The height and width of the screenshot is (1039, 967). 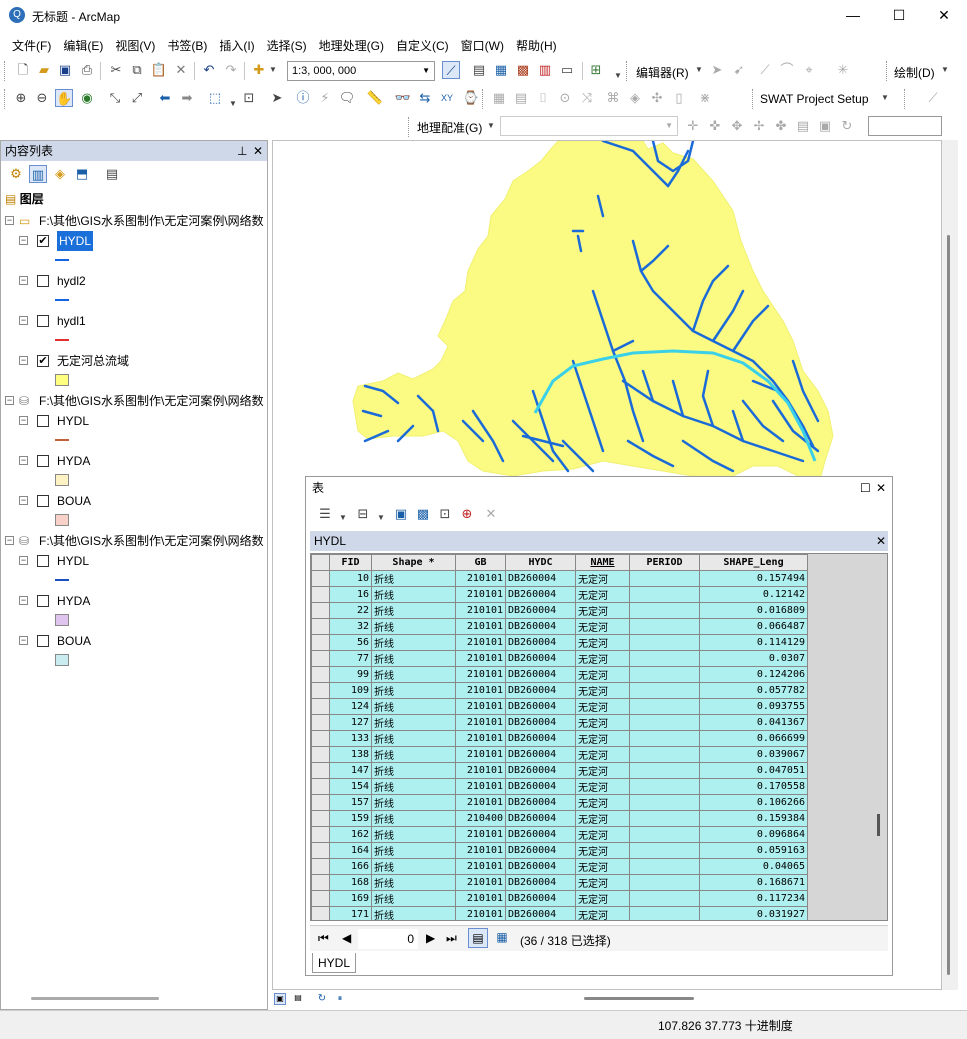 I want to click on table-cell: 157, so click(x=350, y=802).